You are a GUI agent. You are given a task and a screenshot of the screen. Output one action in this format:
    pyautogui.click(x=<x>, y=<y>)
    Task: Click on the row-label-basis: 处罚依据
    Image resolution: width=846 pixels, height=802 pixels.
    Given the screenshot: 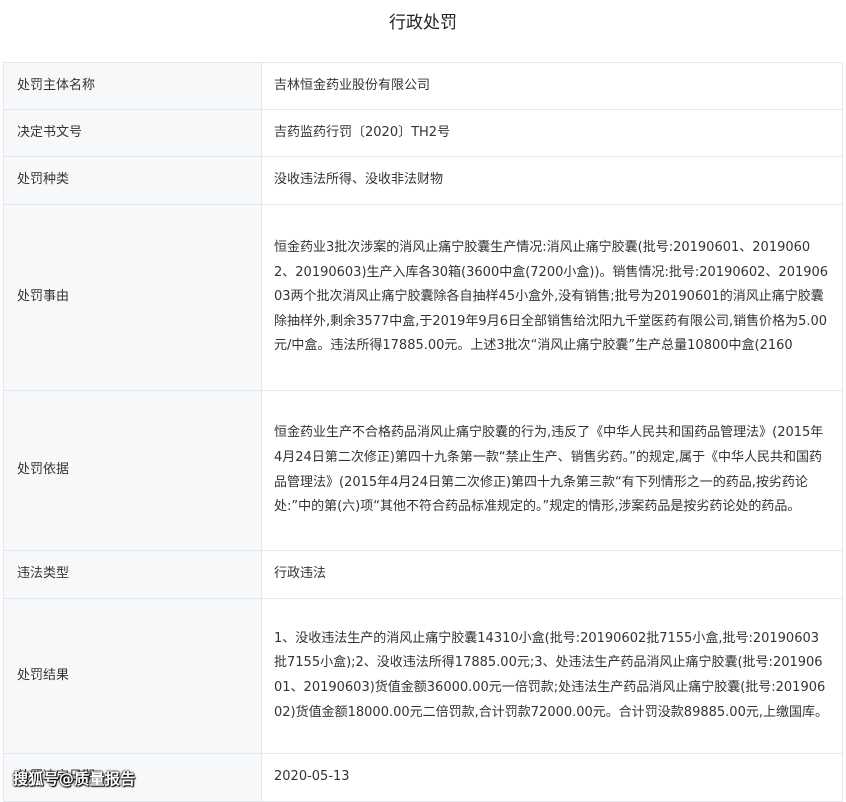 What is the action you would take?
    pyautogui.click(x=132, y=470)
    